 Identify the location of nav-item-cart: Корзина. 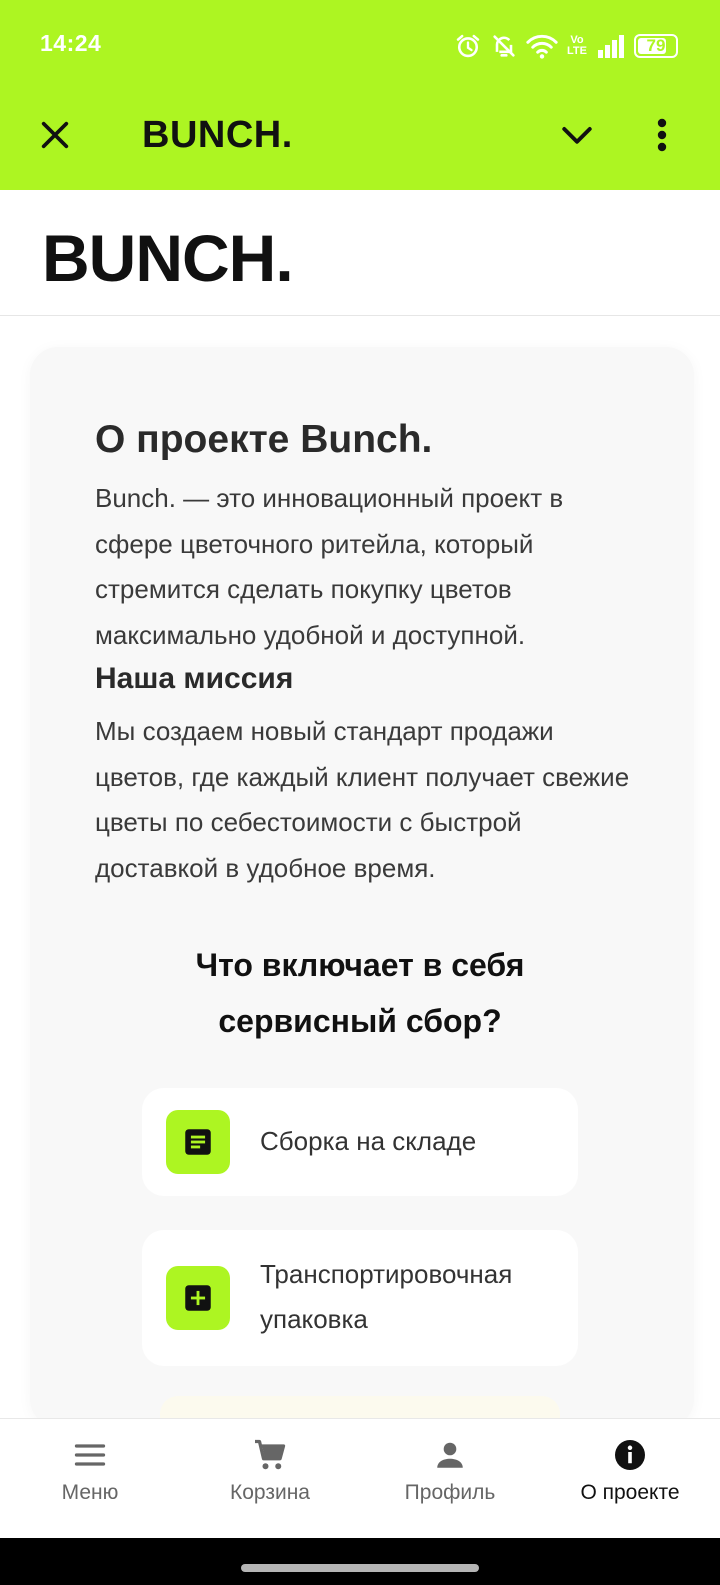
(270, 1479).